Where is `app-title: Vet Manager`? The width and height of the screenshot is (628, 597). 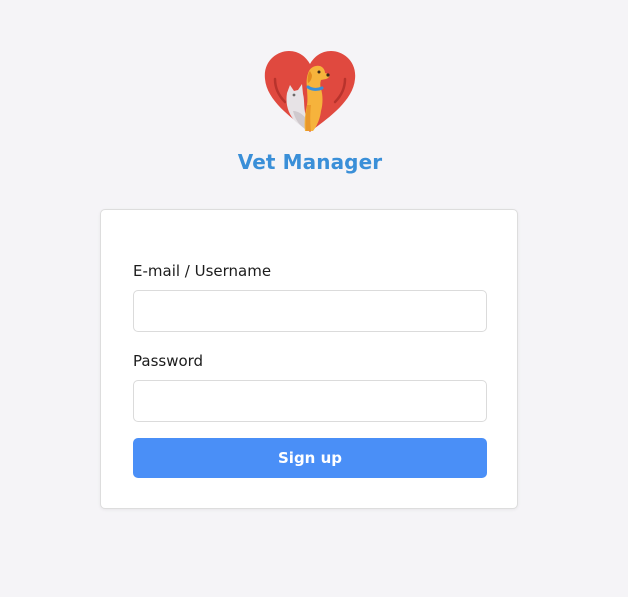
app-title: Vet Manager is located at coordinates (310, 162).